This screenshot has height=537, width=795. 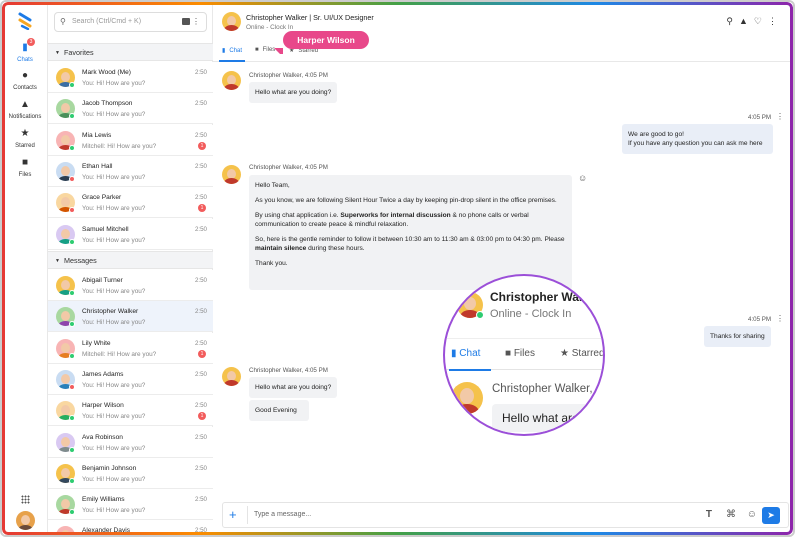 I want to click on online-indicator, so click(x=480, y=315).